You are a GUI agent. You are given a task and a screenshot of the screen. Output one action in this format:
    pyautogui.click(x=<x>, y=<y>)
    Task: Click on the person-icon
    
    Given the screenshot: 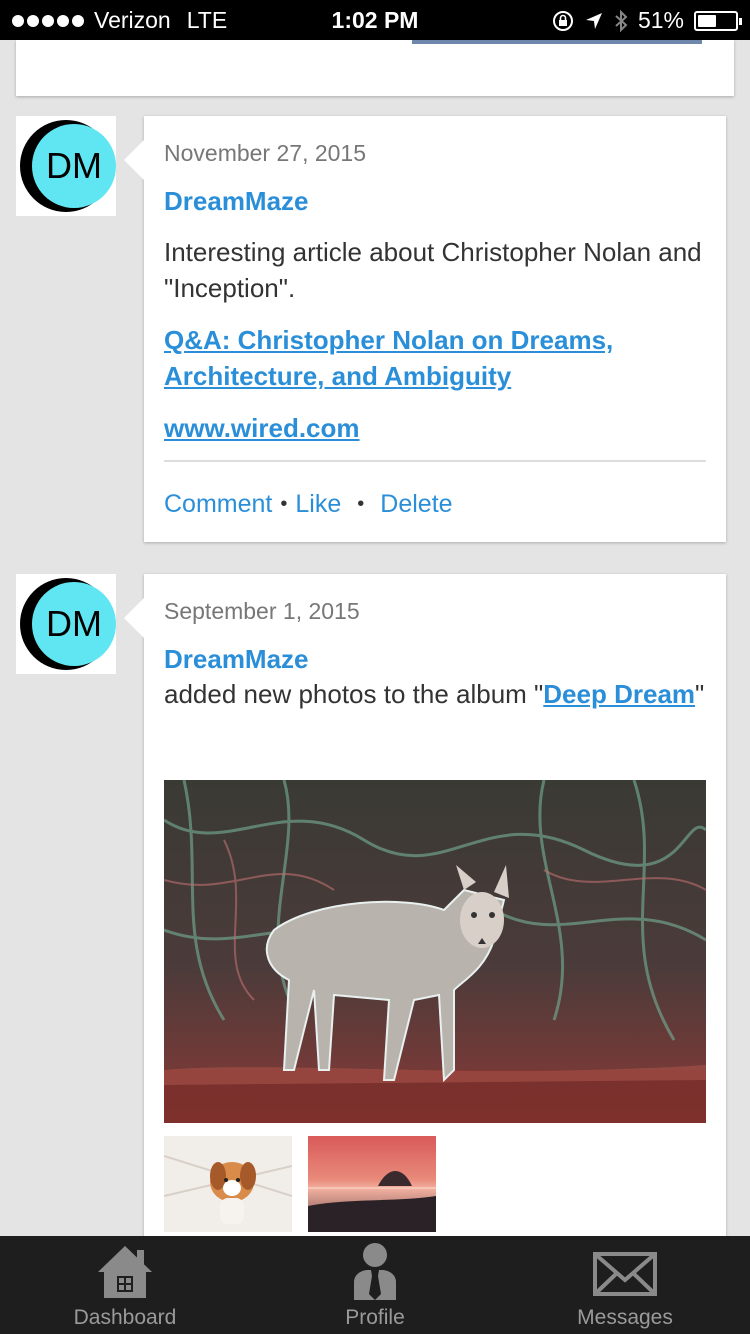 What is the action you would take?
    pyautogui.click(x=375, y=1271)
    